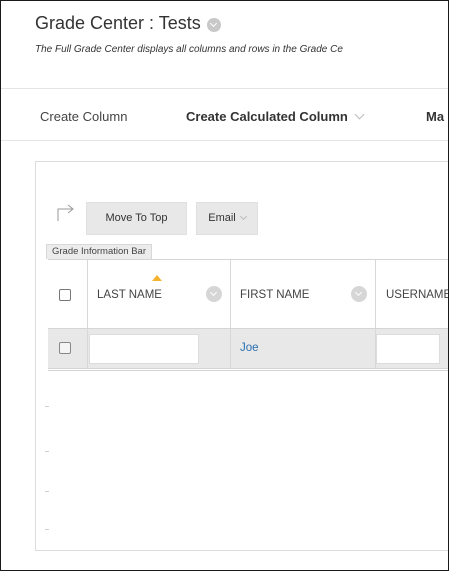 Image resolution: width=449 pixels, height=571 pixels. What do you see at coordinates (222, 218) in the screenshot?
I see `email-label: Email` at bounding box center [222, 218].